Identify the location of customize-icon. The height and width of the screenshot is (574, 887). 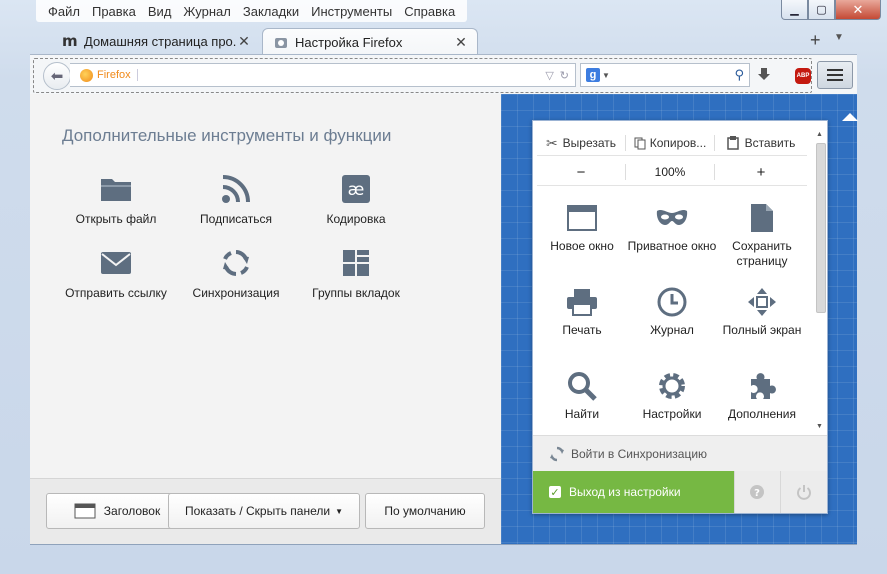
(281, 43).